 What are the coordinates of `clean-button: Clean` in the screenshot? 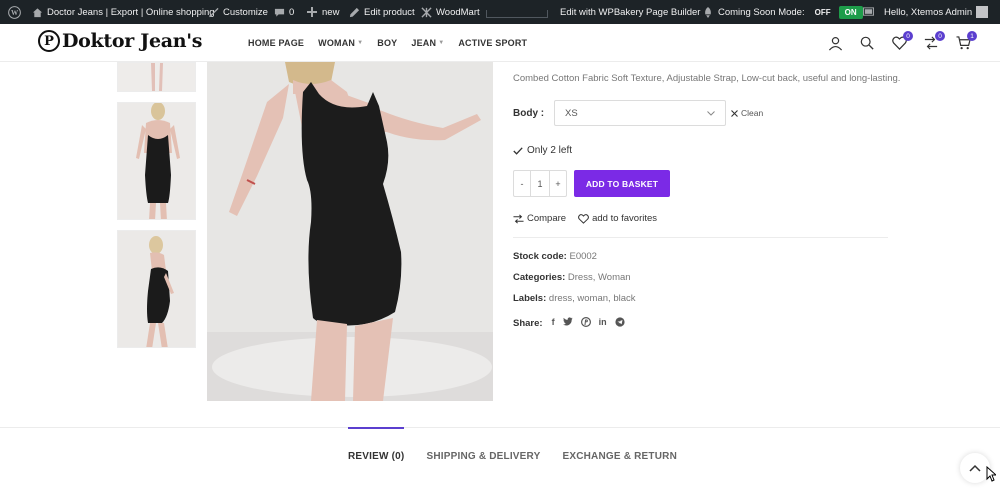 It's located at (747, 113).